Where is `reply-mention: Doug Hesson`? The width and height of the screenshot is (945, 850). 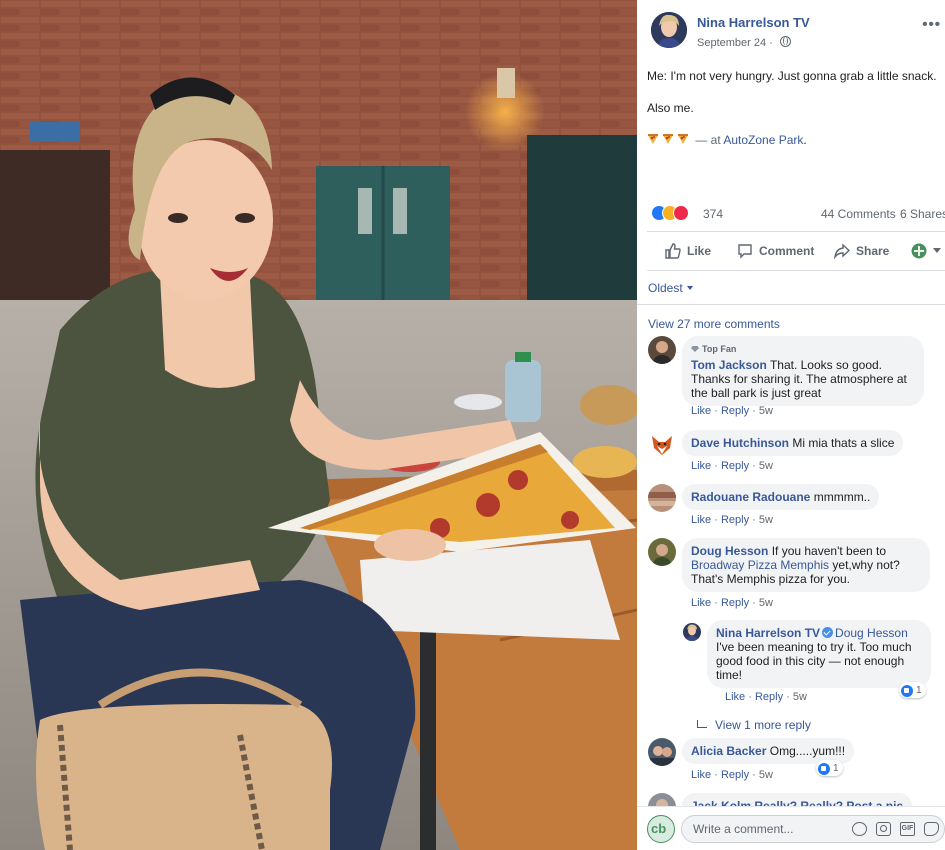
reply-mention: Doug Hesson is located at coordinates (871, 633).